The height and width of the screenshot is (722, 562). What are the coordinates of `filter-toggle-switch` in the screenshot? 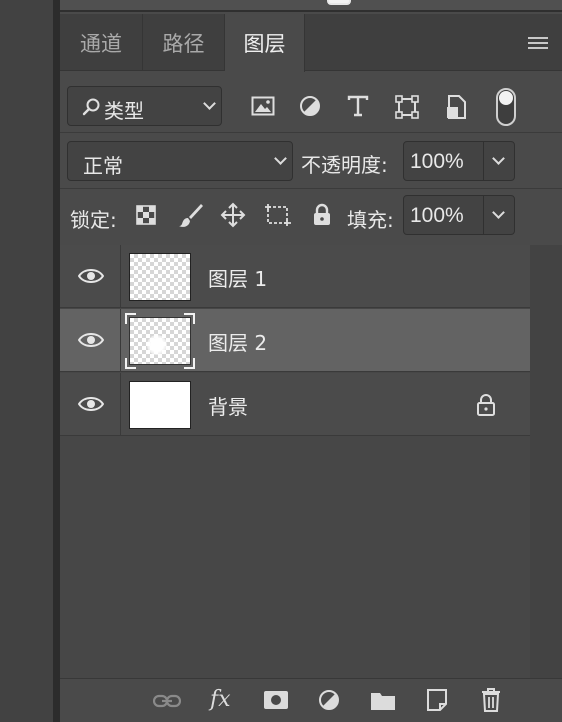 It's located at (506, 107).